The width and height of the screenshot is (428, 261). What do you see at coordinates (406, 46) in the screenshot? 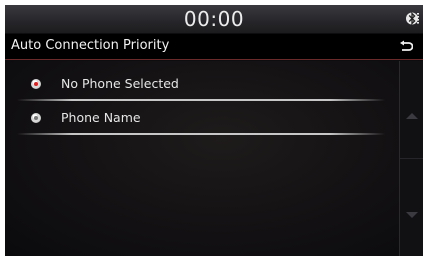
I see `back-arrow-icon` at bounding box center [406, 46].